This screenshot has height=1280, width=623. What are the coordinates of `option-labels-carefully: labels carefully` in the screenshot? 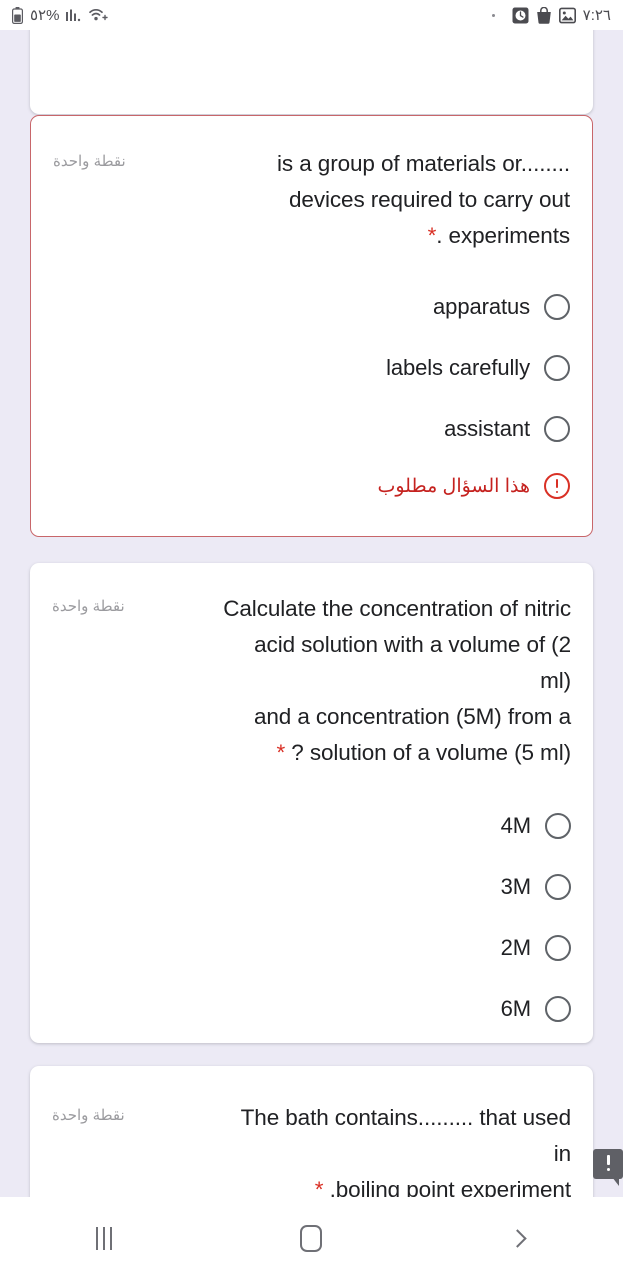 It's located at (311, 367).